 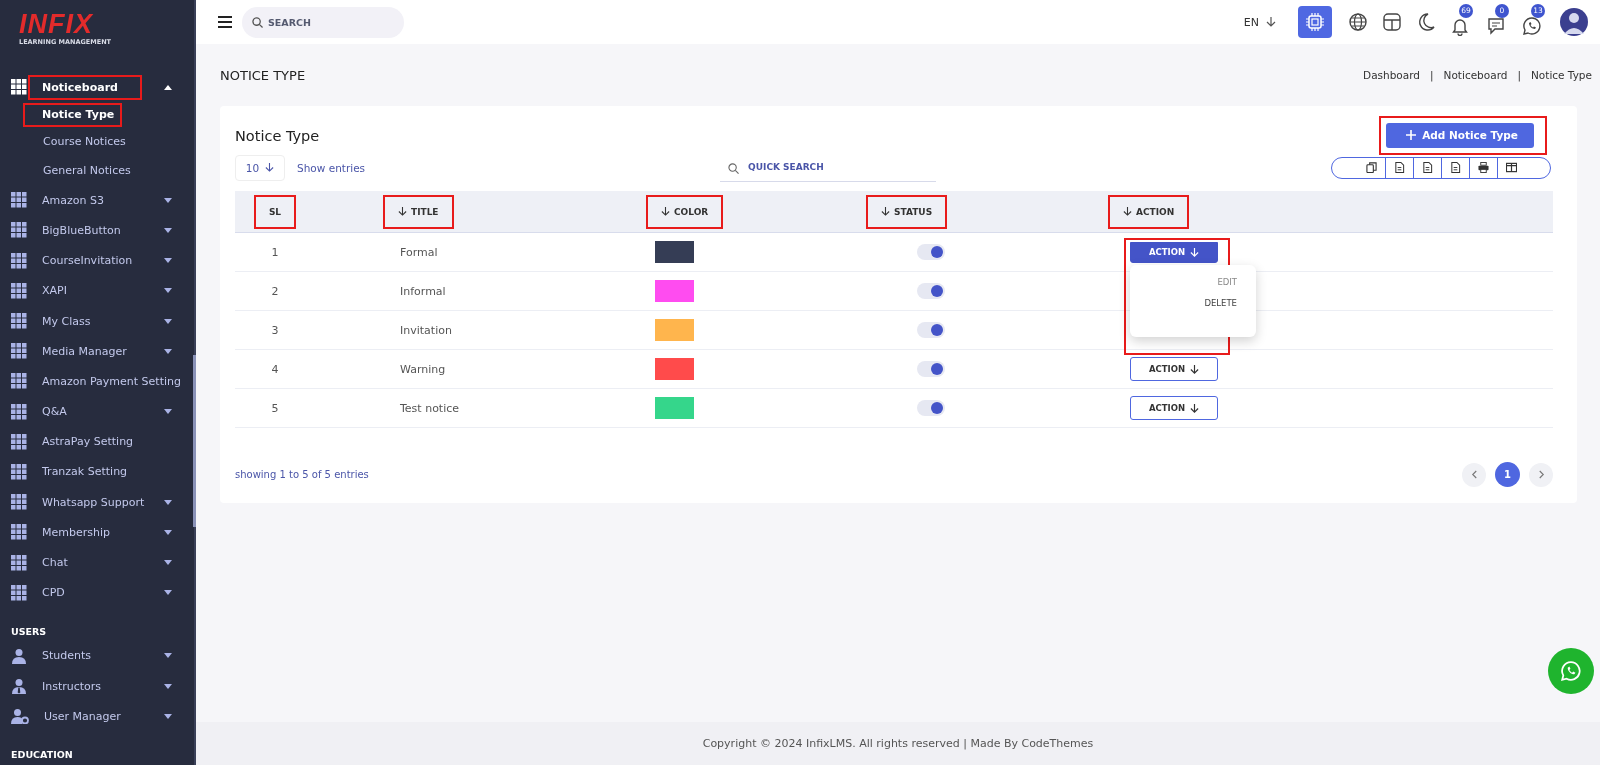 I want to click on breadcrumb-link: Noticeboard, so click(x=1475, y=75).